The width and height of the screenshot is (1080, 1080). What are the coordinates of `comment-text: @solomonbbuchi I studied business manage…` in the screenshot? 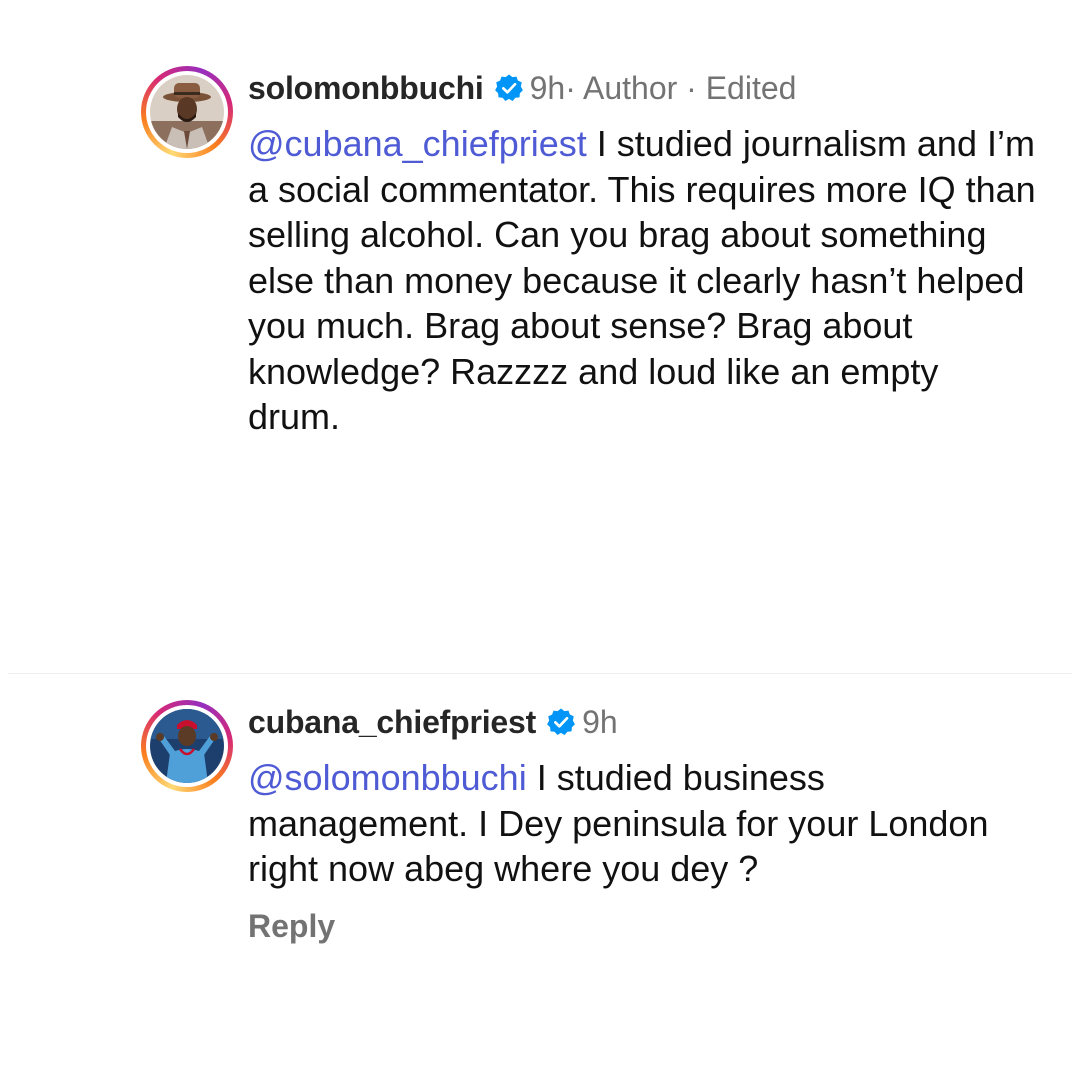 It's located at (643, 823).